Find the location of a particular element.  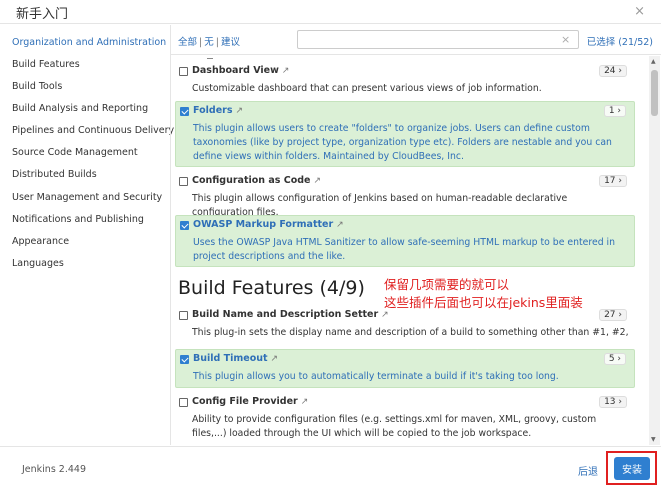

dependency-badge: 27 › is located at coordinates (613, 315).